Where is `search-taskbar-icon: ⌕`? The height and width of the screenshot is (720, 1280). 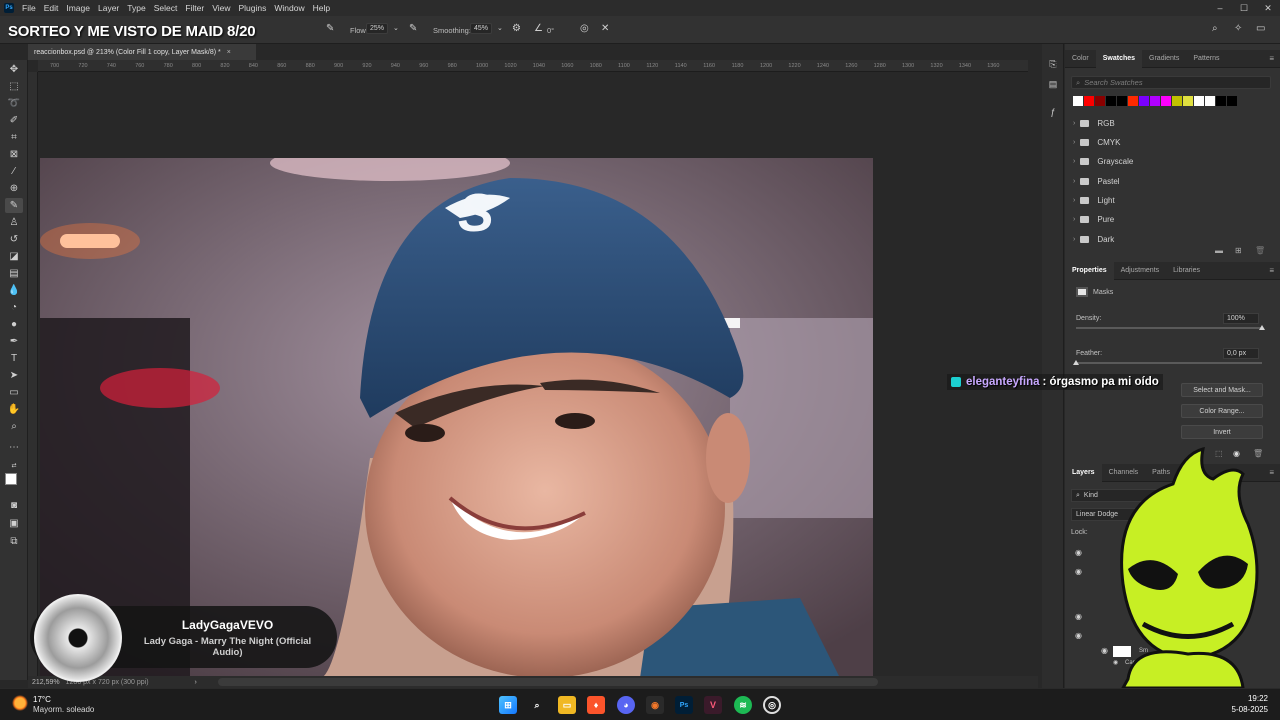
search-taskbar-icon: ⌕ is located at coordinates (537, 705).